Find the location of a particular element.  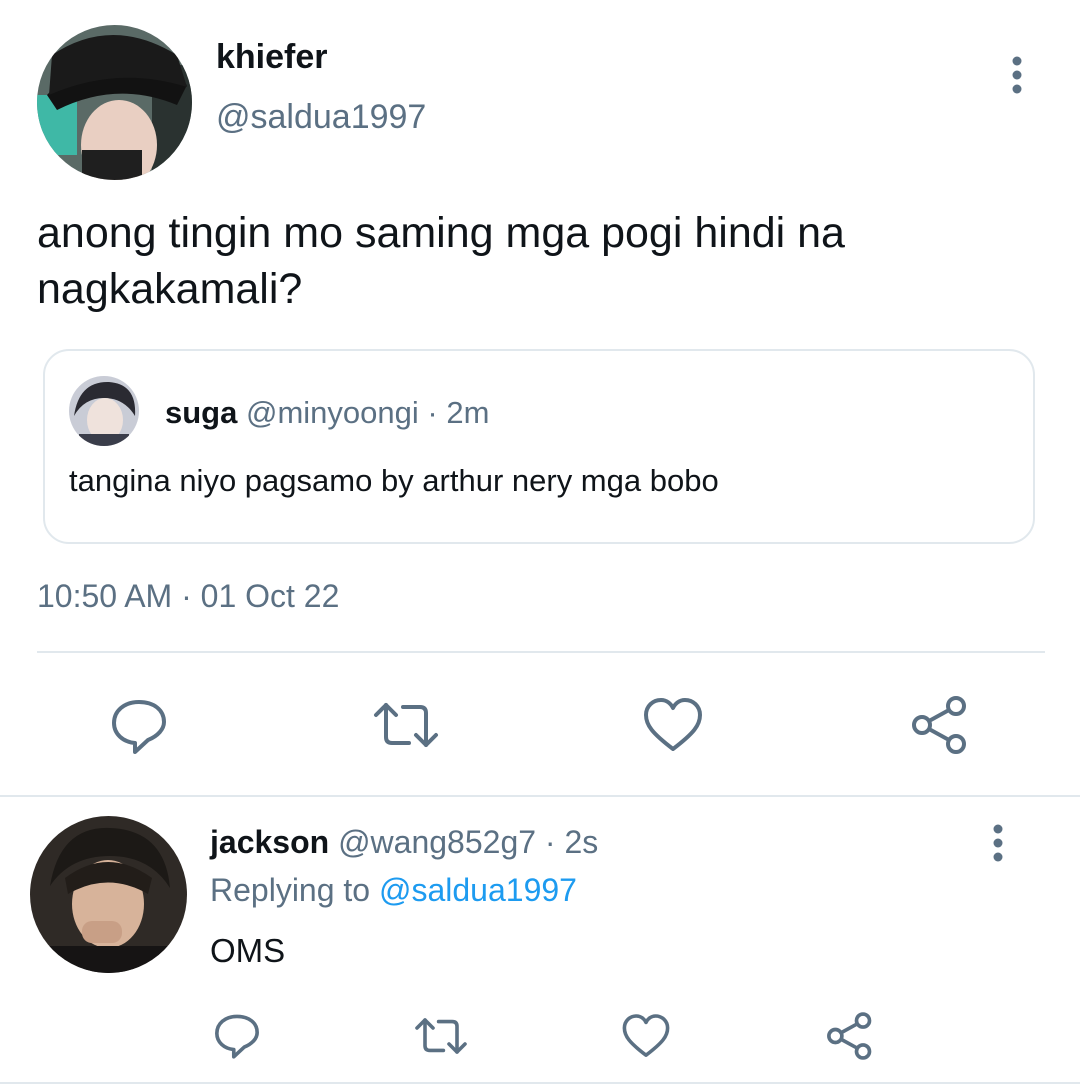

quoted-tweet-avatar is located at coordinates (104, 411).